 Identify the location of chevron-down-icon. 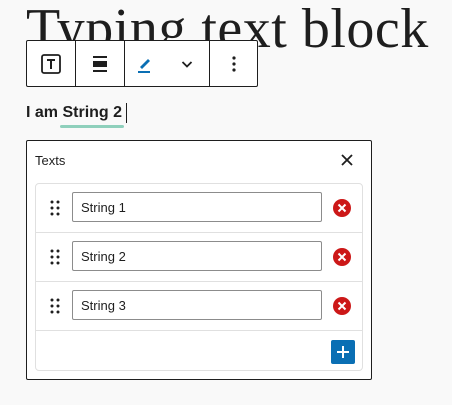
(187, 64).